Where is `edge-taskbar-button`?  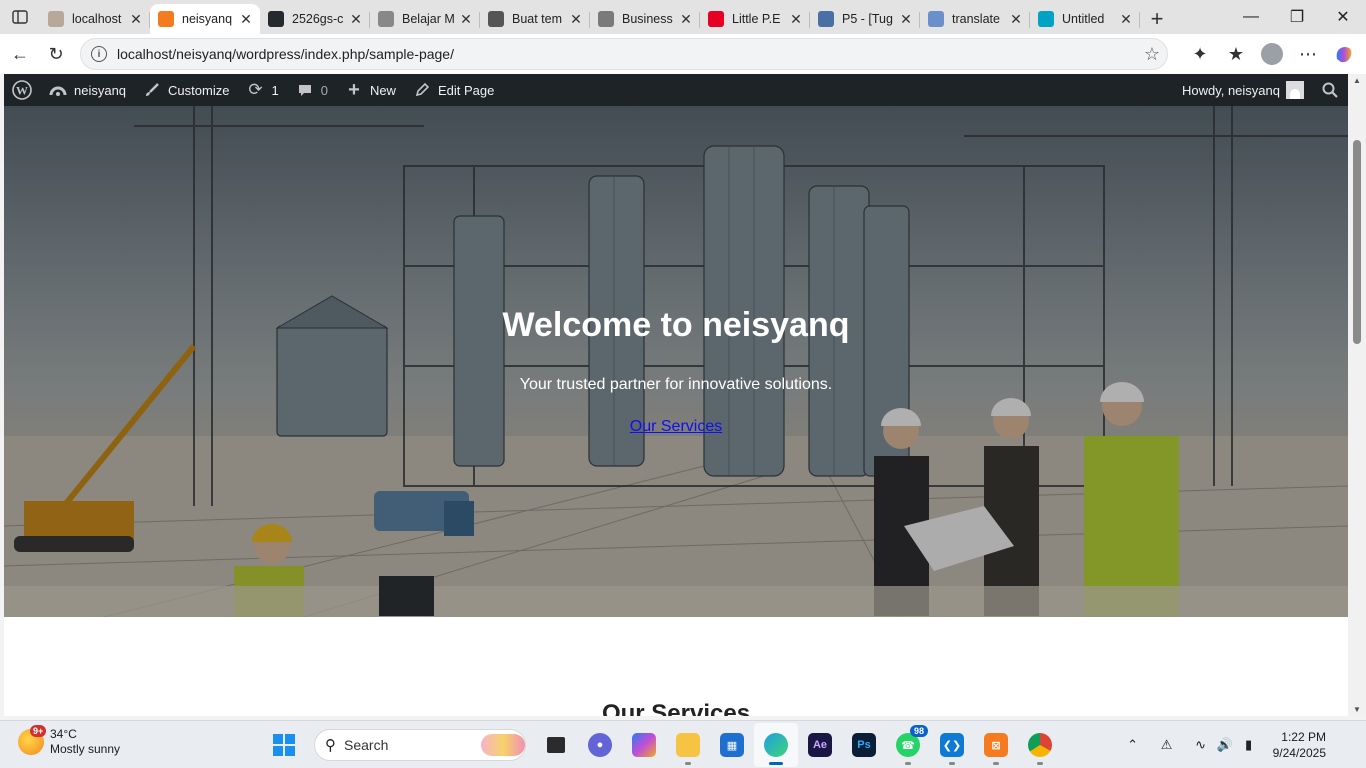 edge-taskbar-button is located at coordinates (776, 745).